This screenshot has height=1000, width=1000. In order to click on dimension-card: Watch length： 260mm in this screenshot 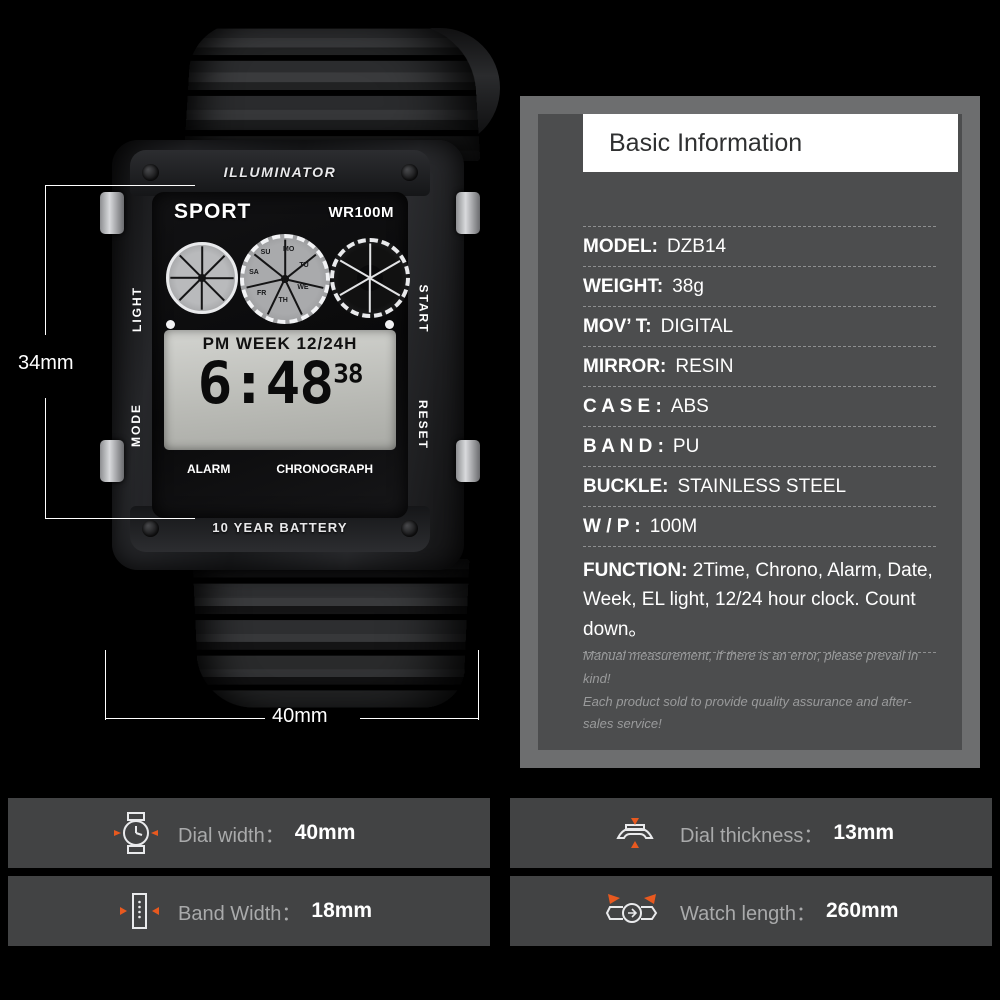, I will do `click(751, 911)`.